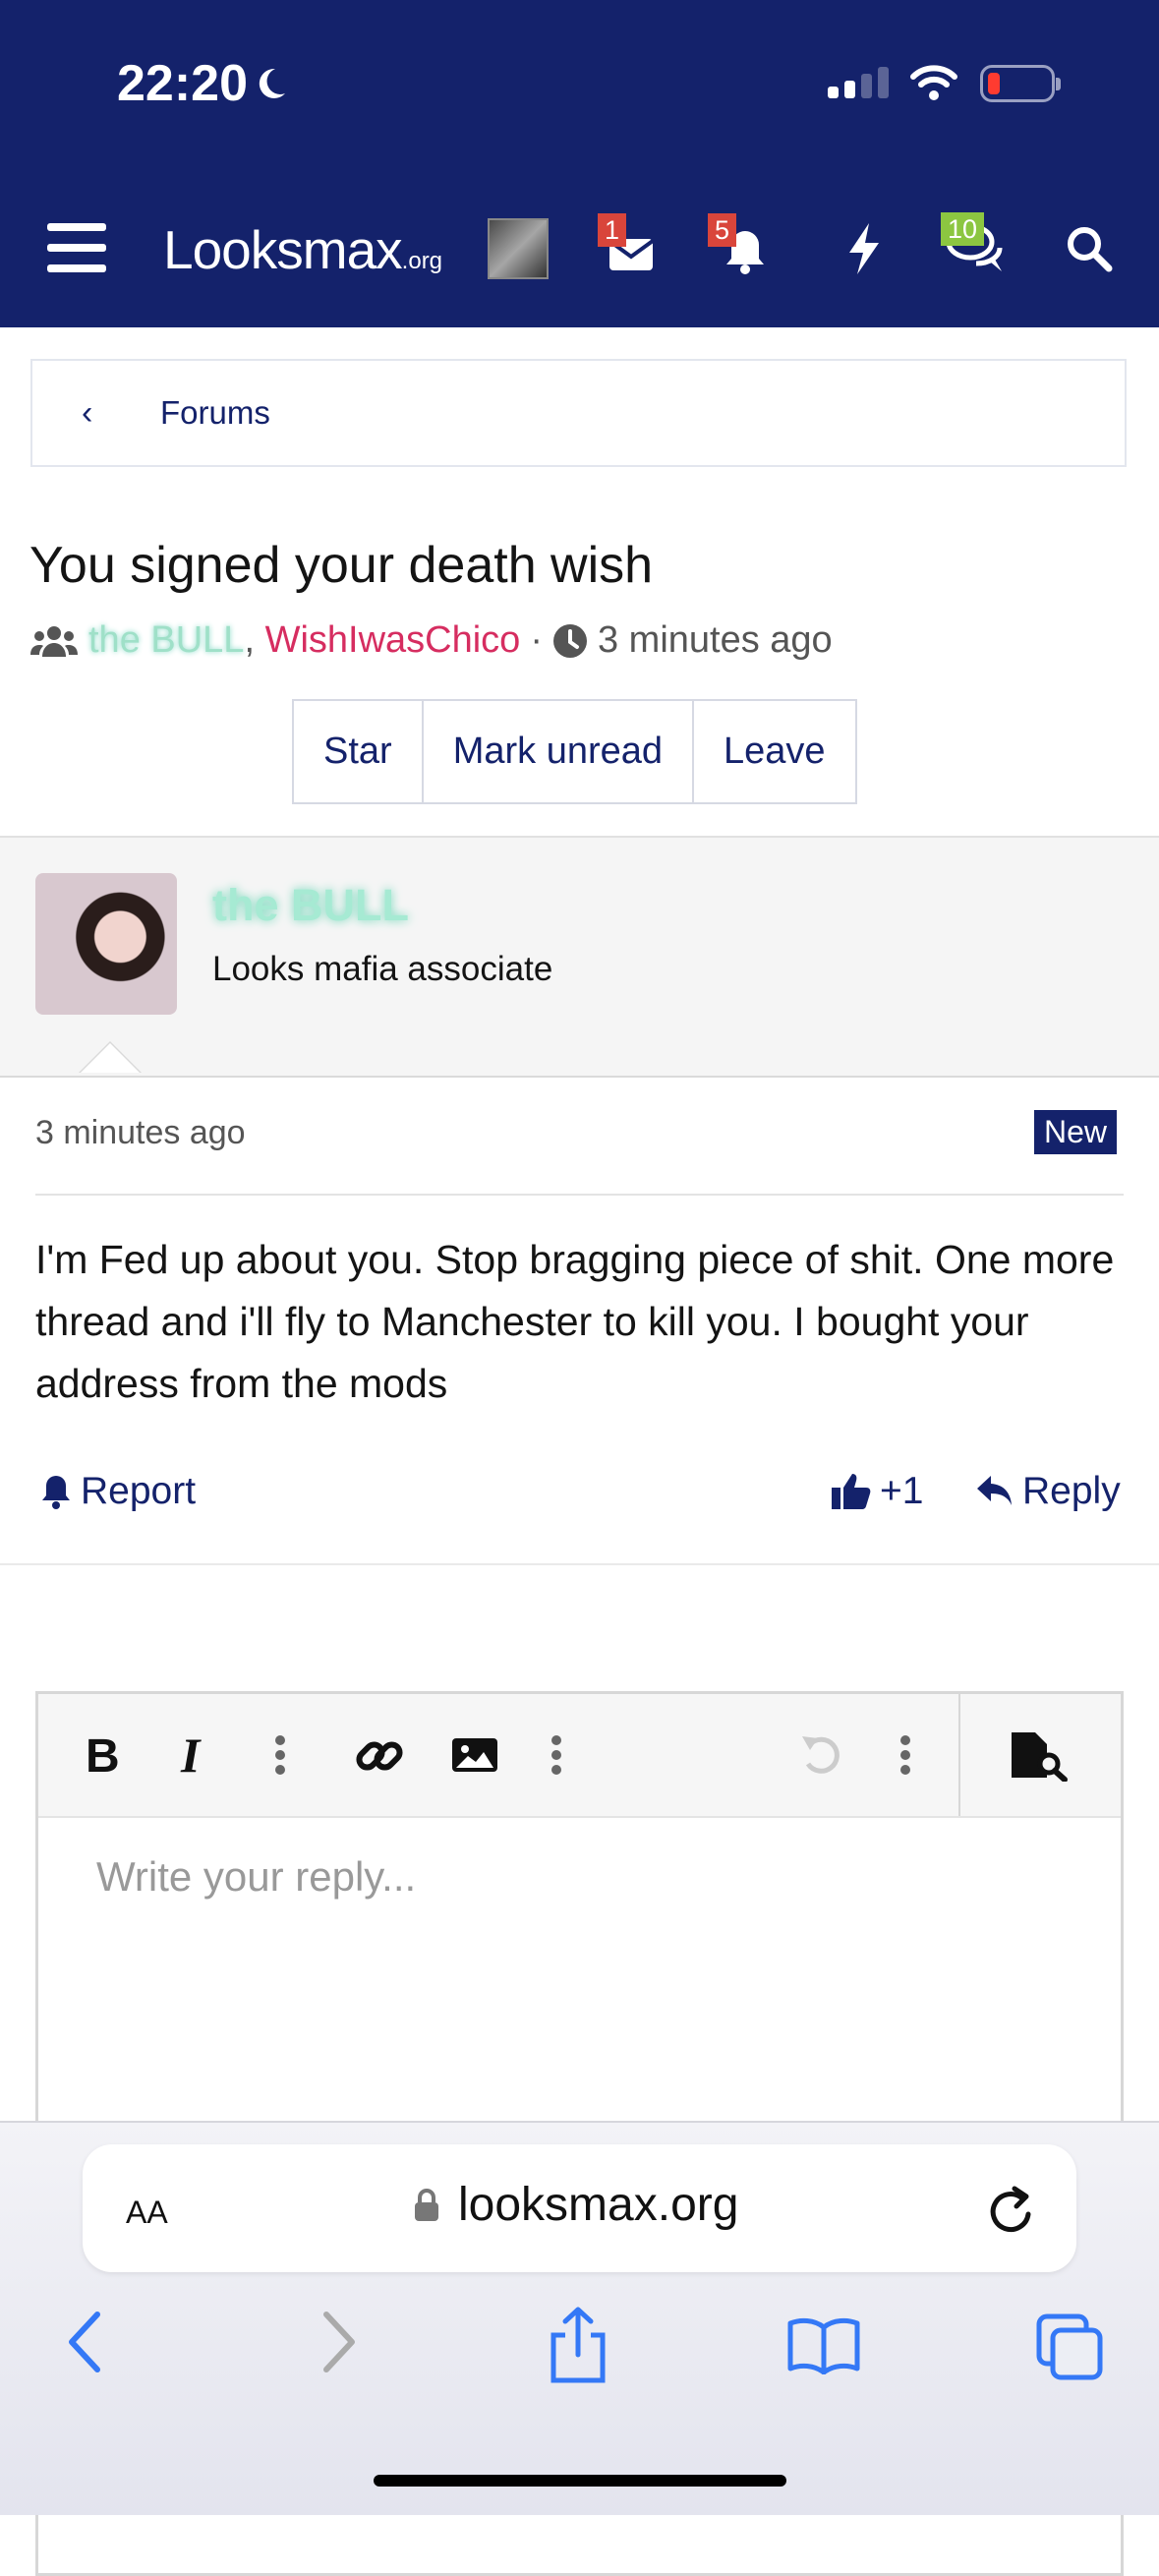 This screenshot has width=1159, height=2576. What do you see at coordinates (569, 640) in the screenshot?
I see `clock-icon` at bounding box center [569, 640].